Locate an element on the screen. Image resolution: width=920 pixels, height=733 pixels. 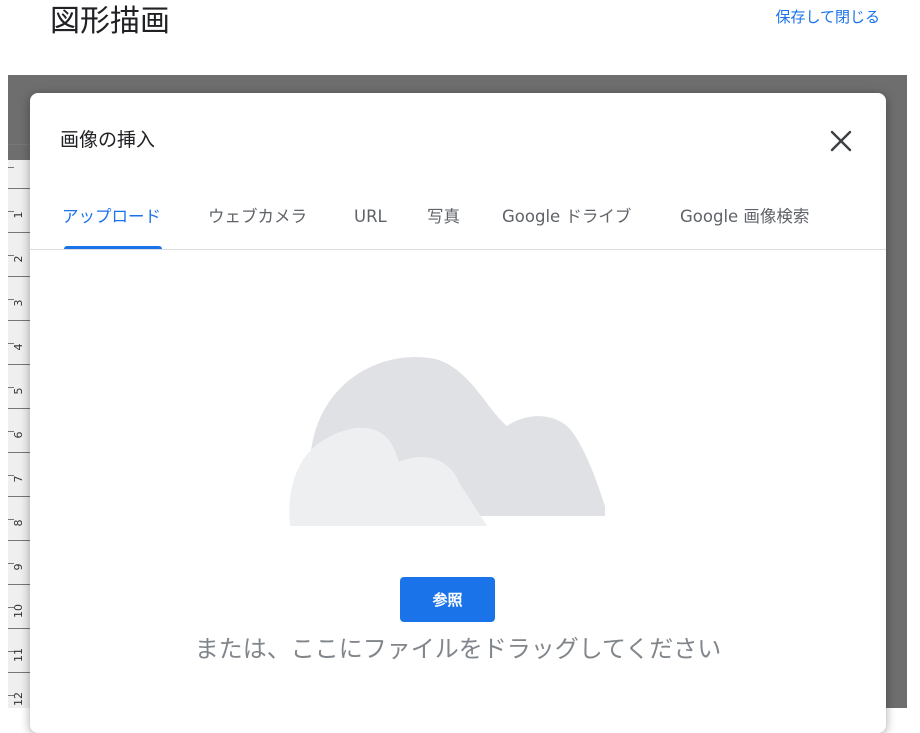
cloud-illustration-icon is located at coordinates (447, 441).